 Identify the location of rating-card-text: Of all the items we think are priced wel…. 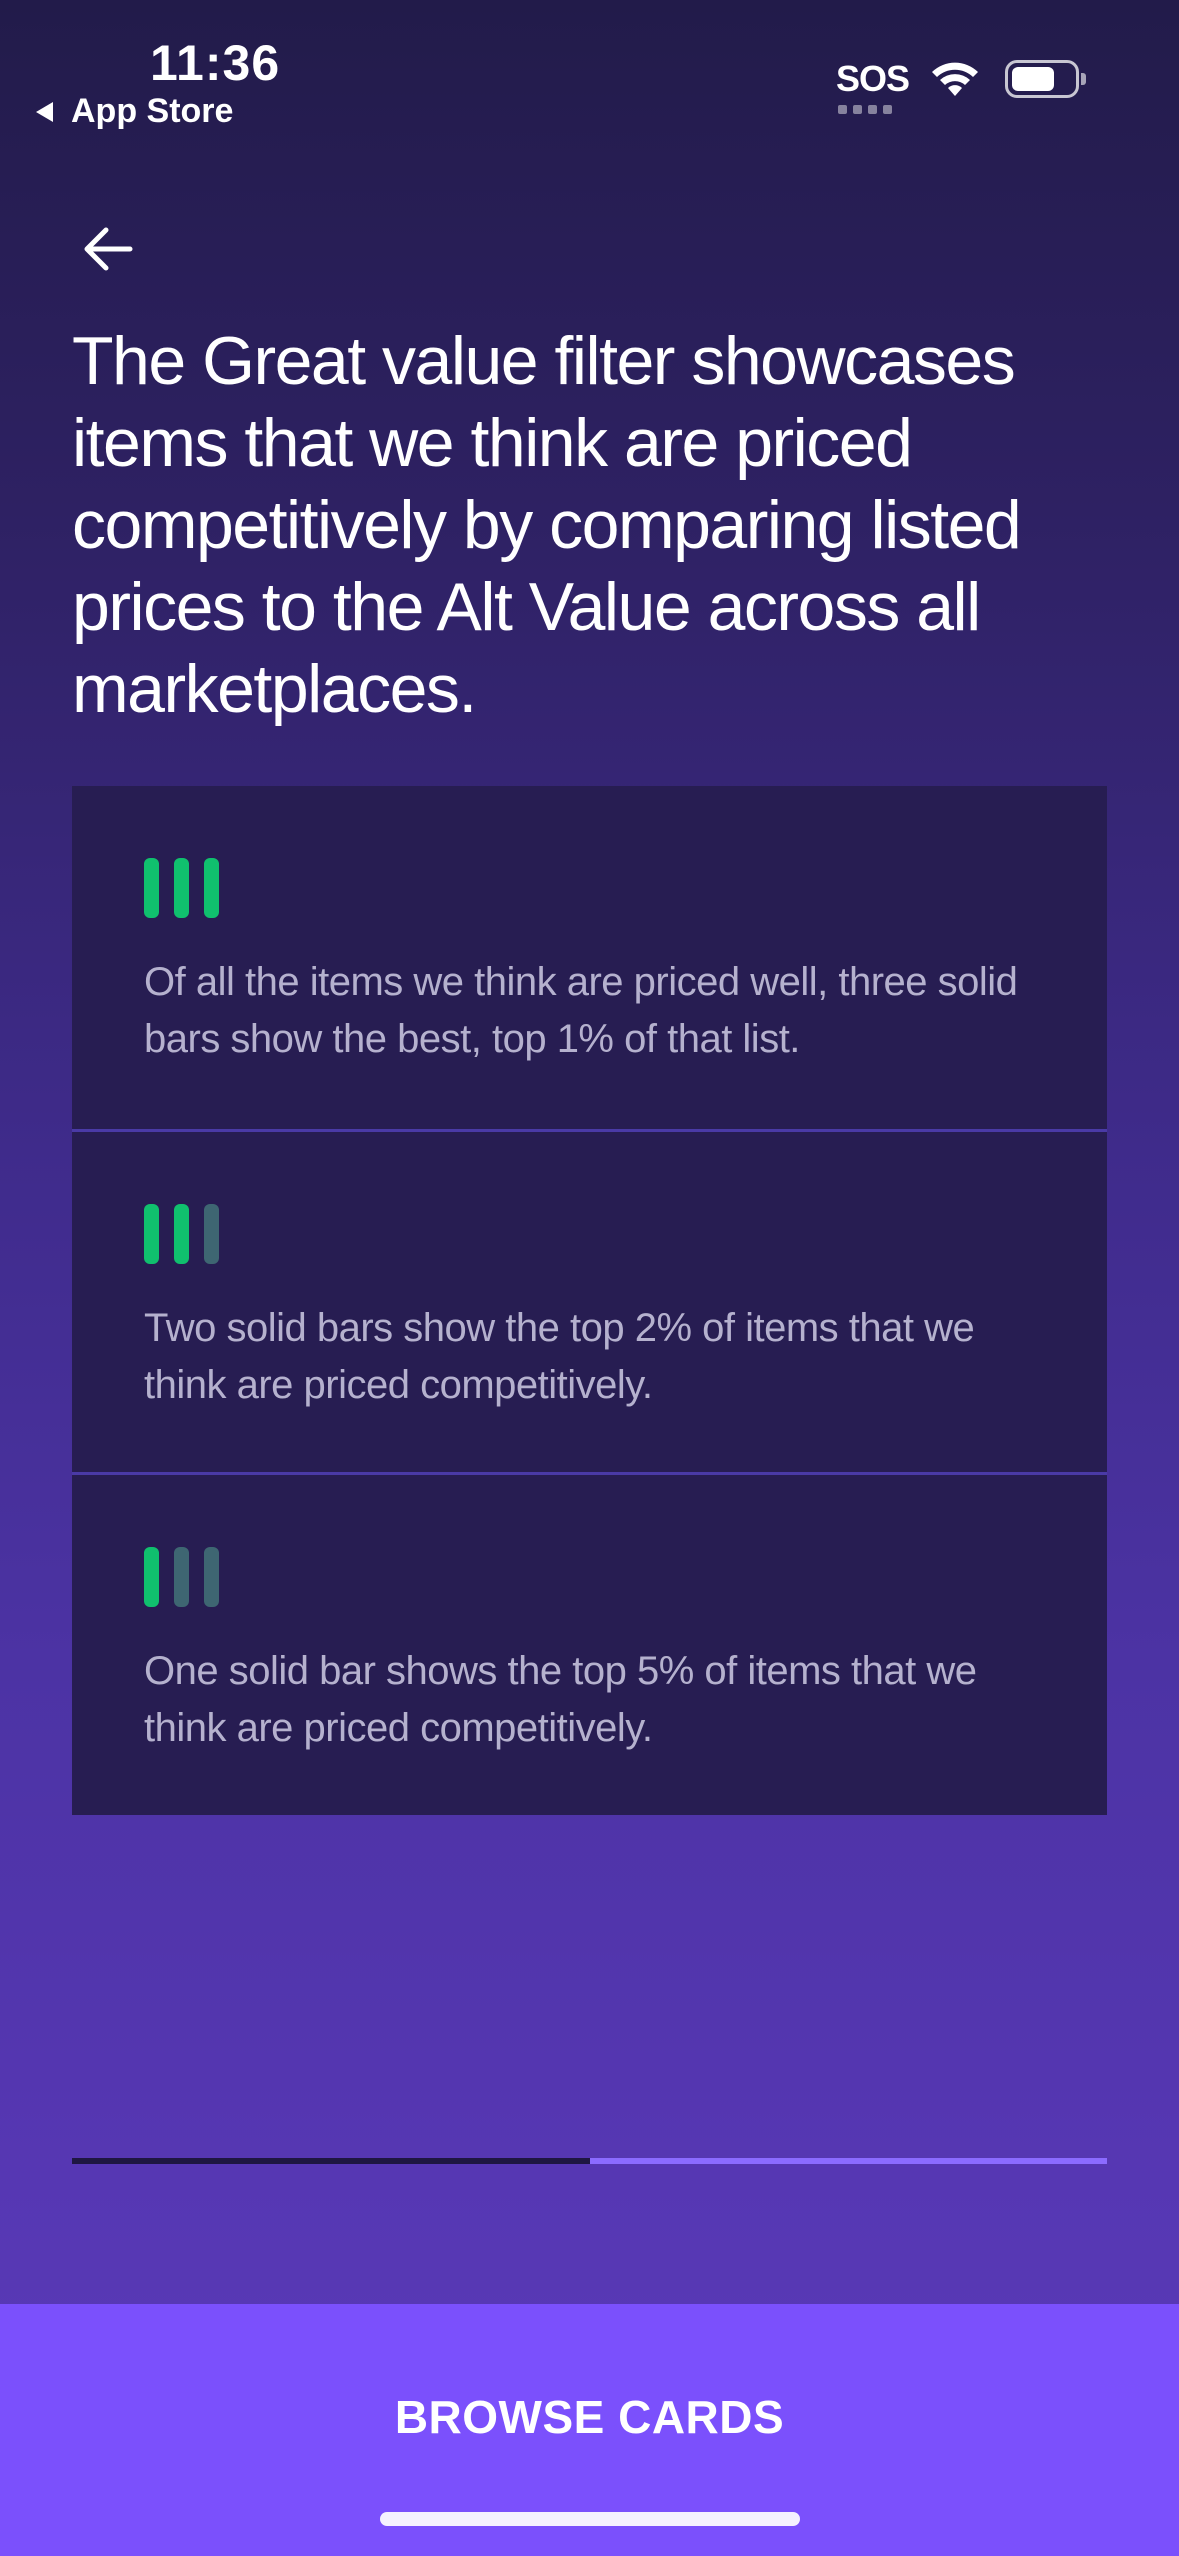
(581, 1010).